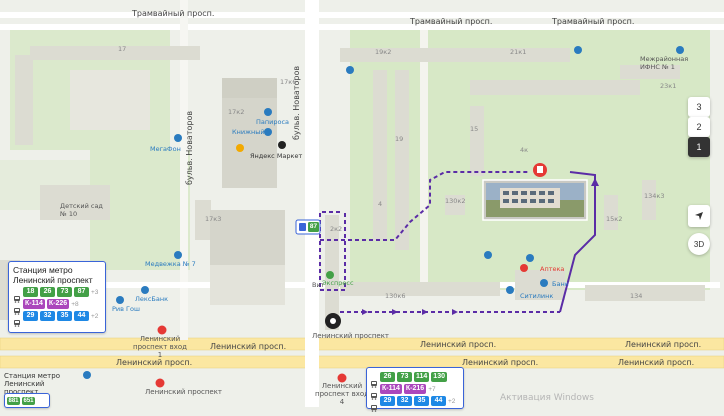 This screenshot has height=416, width=724. What do you see at coordinates (170, 264) in the screenshot?
I see `poi-label: Медвежка № 7` at bounding box center [170, 264].